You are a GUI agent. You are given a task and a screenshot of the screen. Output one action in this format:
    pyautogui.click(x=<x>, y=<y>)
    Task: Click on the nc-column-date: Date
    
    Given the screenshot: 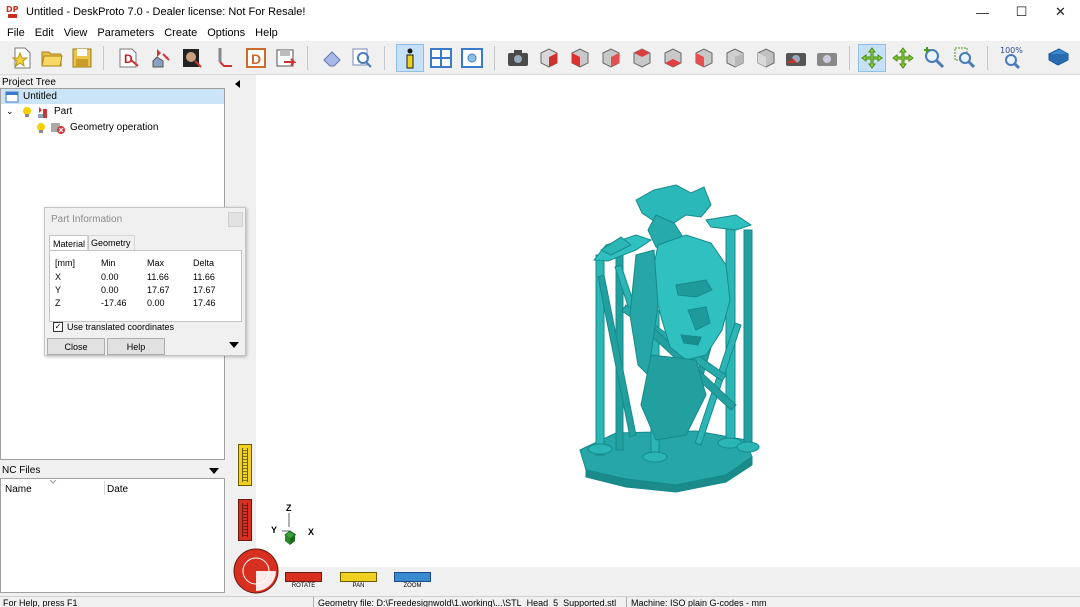 What is the action you would take?
    pyautogui.click(x=117, y=489)
    